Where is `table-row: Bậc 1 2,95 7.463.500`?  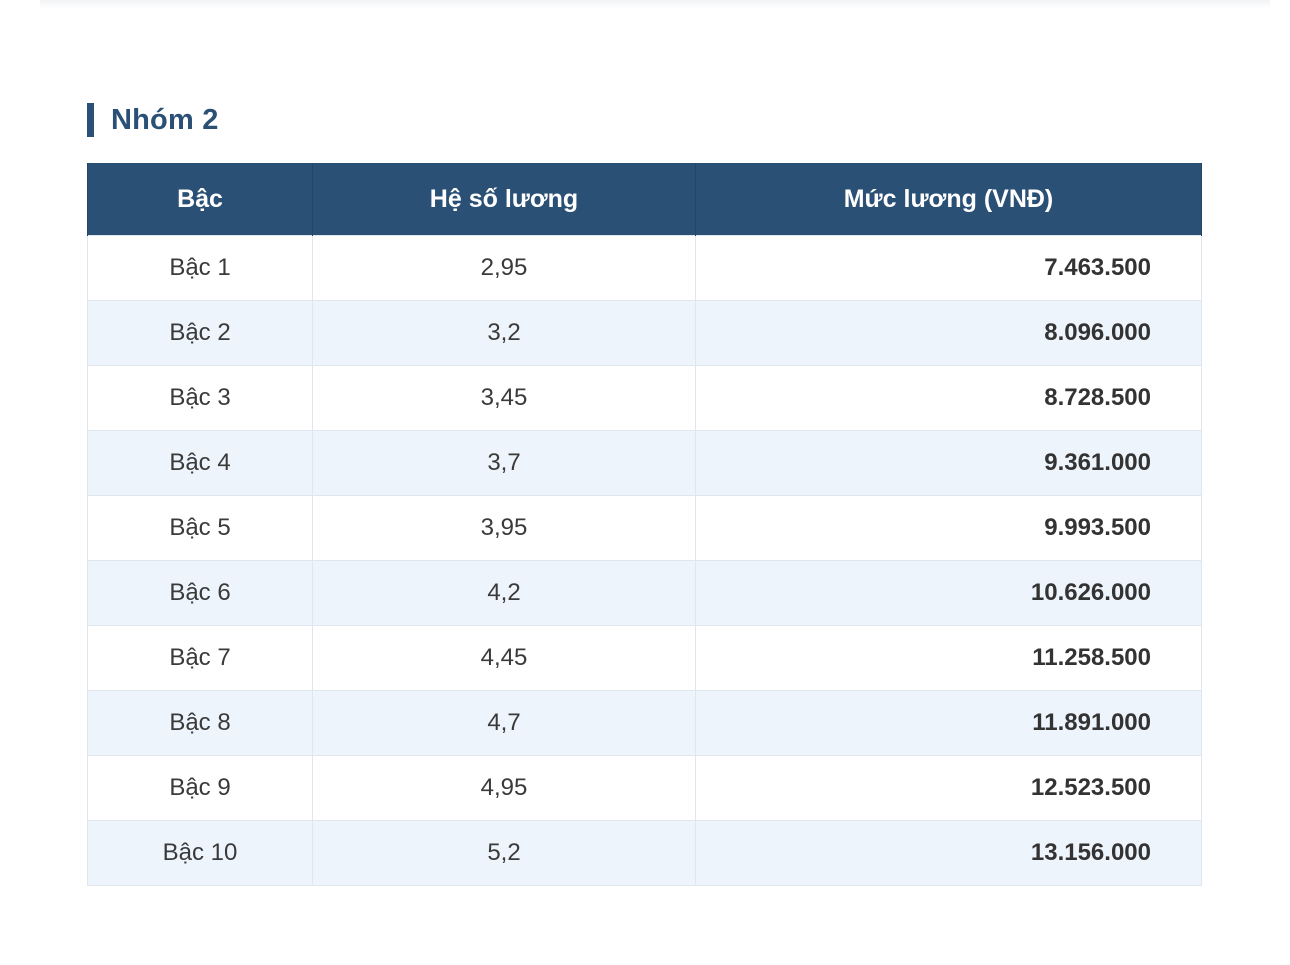
table-row: Bậc 1 2,95 7.463.500 is located at coordinates (644, 268).